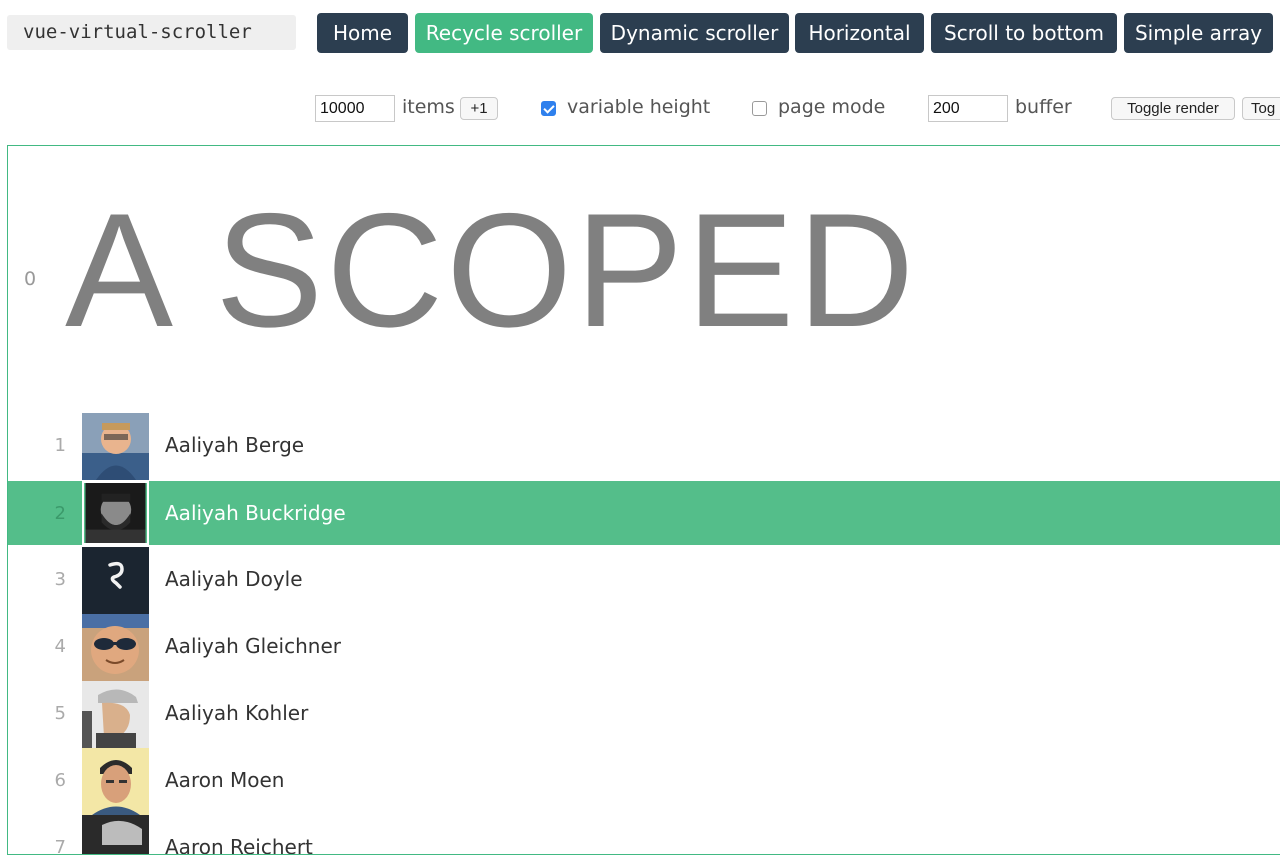 The image size is (1280, 855). Describe the element at coordinates (255, 513) in the screenshot. I see `row-name: Aaliyah Buckridge` at that location.